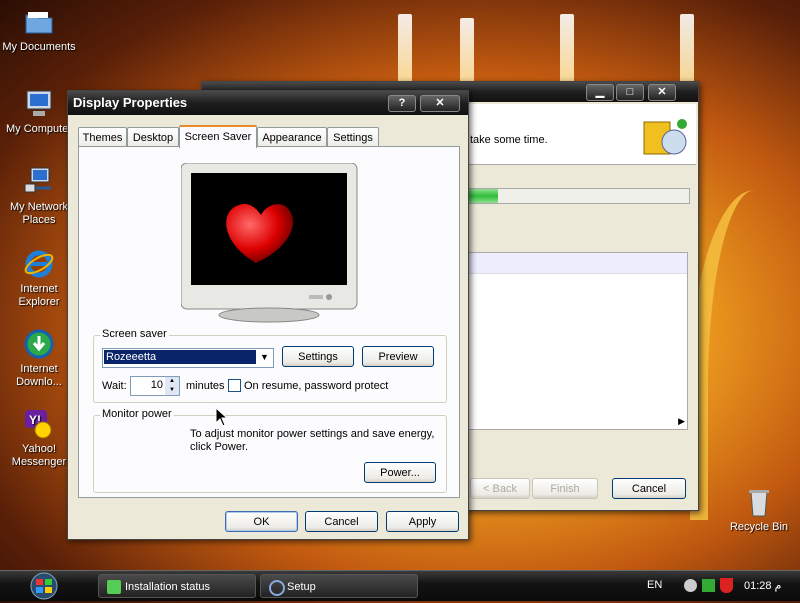 Image resolution: width=800 pixels, height=603 pixels. Describe the element at coordinates (39, 455) in the screenshot. I see `desktop-icon-label: Yahoo! Messenger` at that location.